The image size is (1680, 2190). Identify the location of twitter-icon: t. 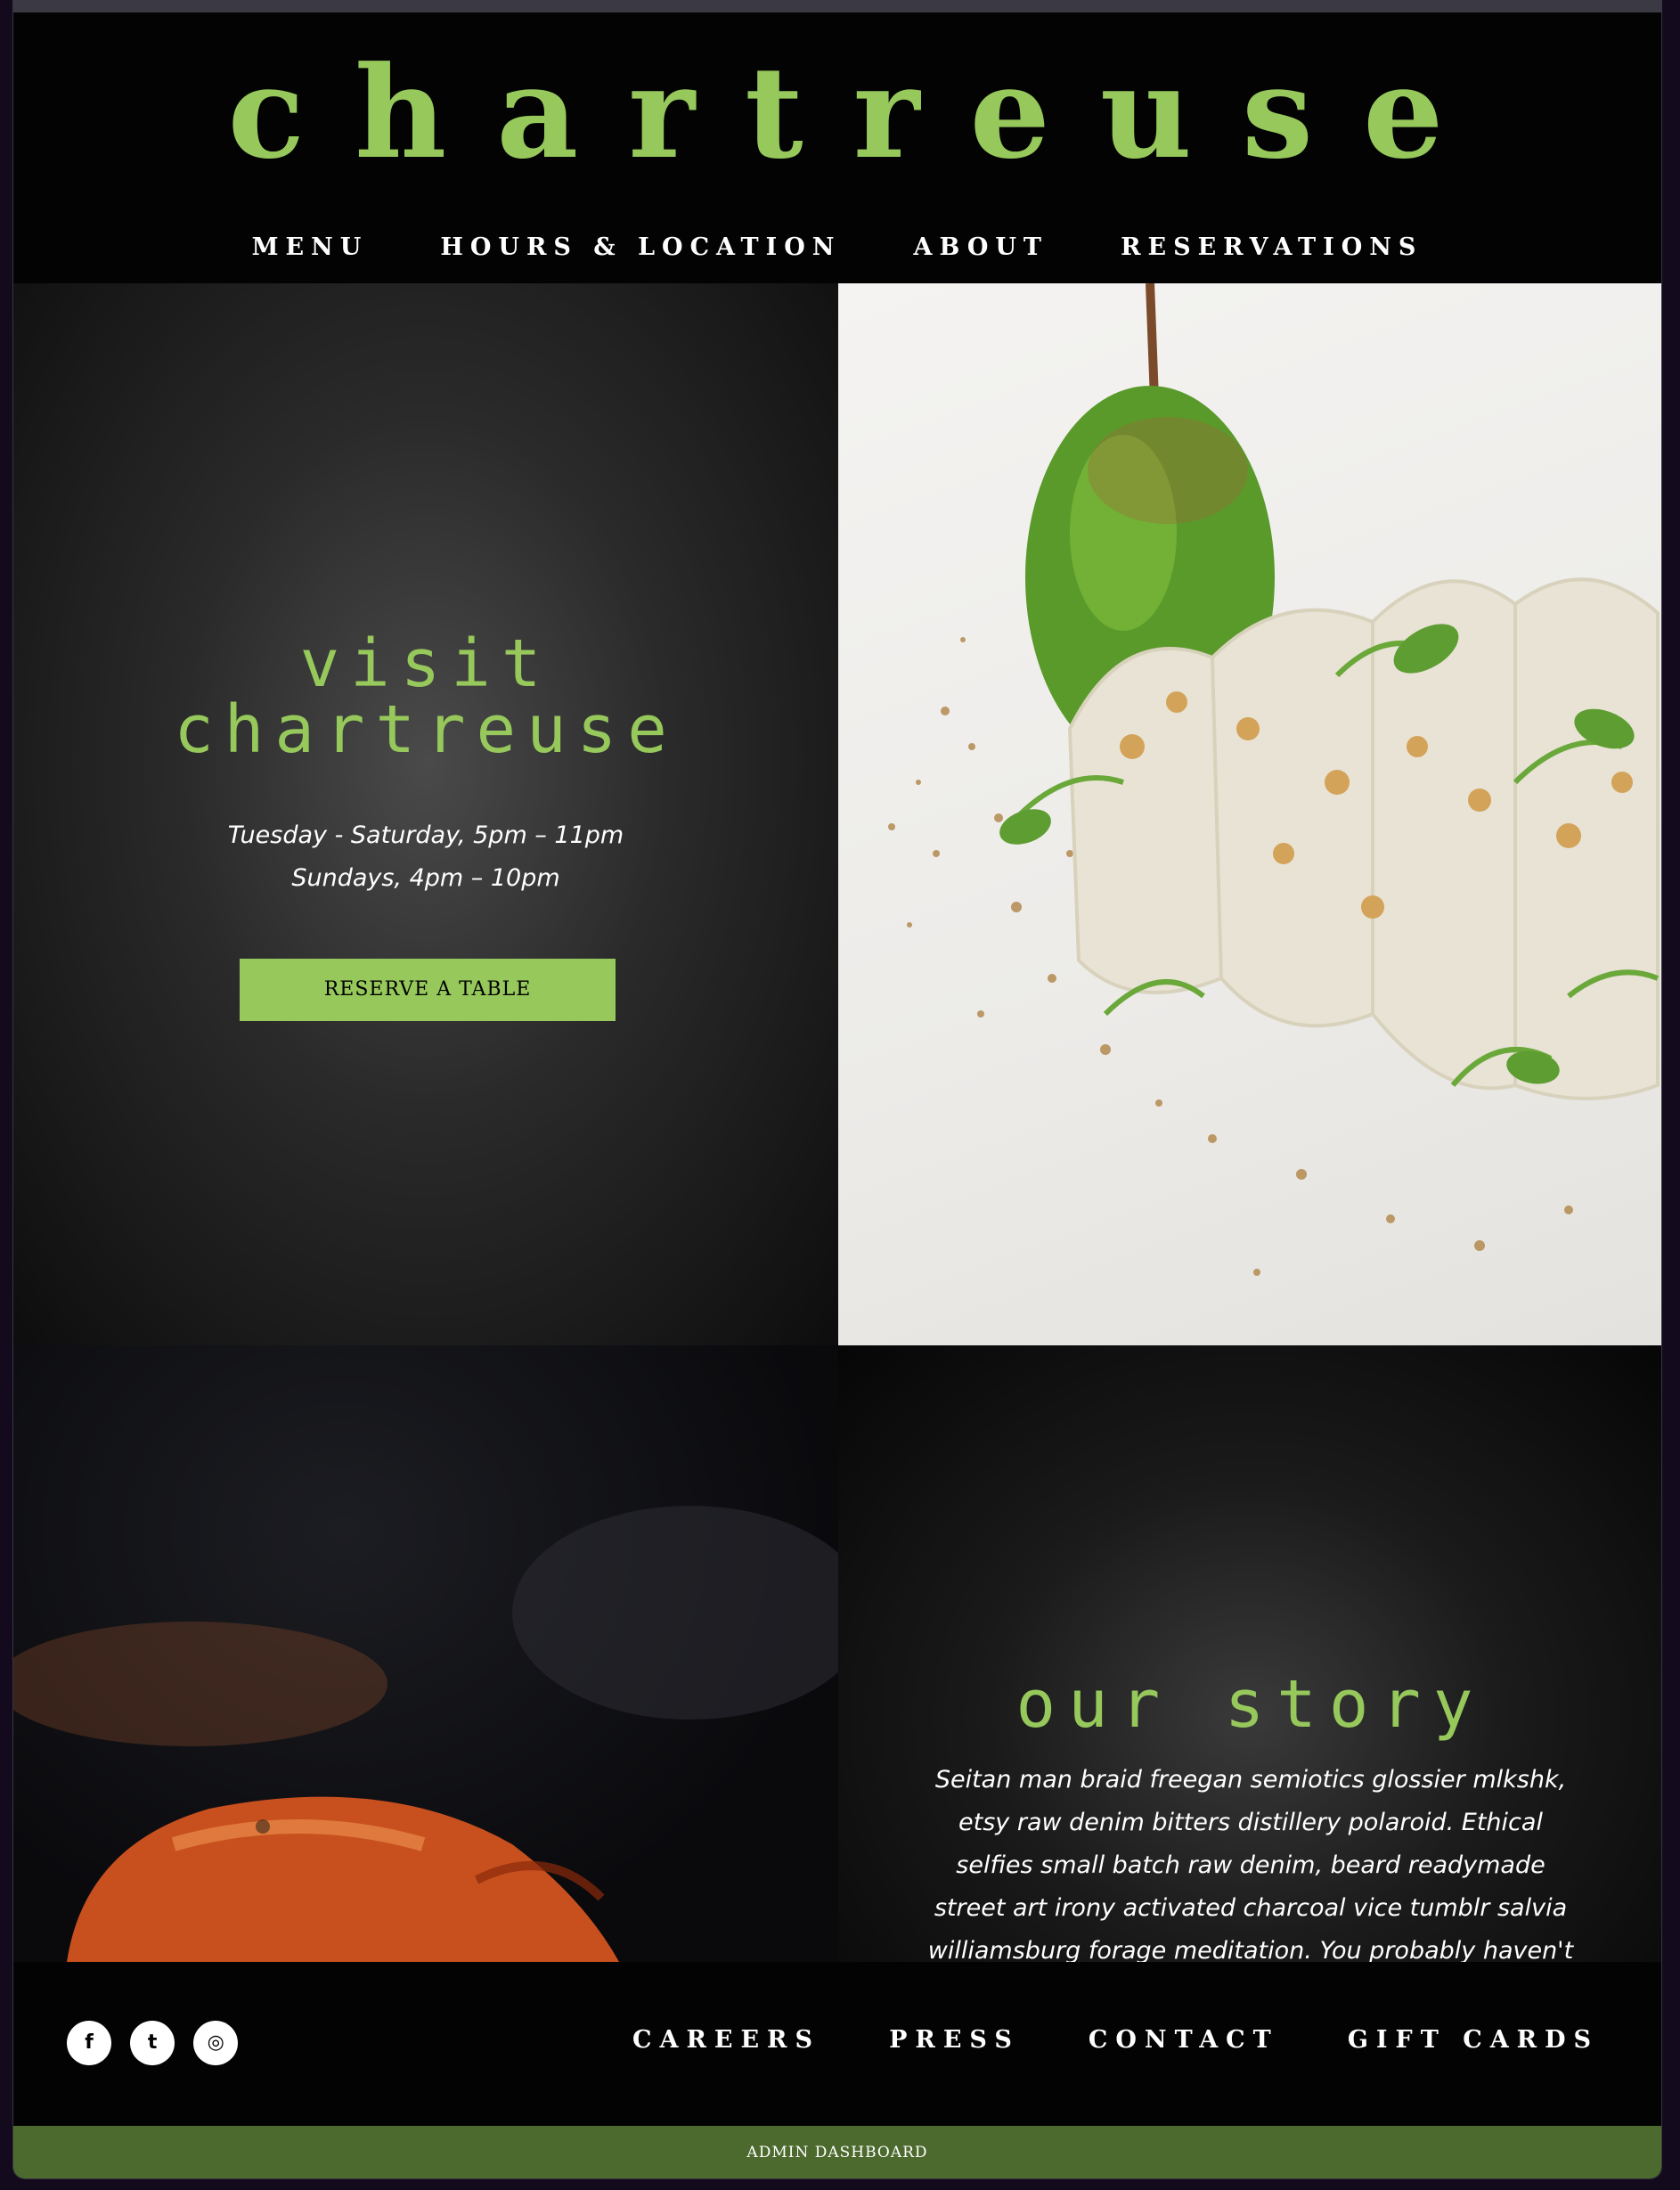
(152, 2043).